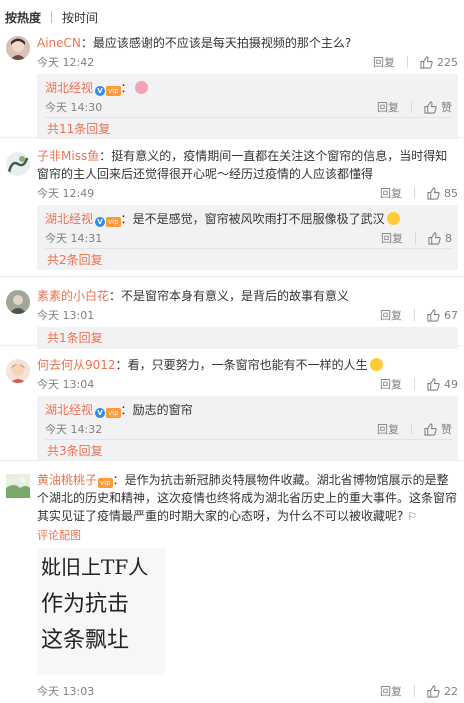 Image resolution: width=464 pixels, height=703 pixels. What do you see at coordinates (442, 193) in the screenshot?
I see `like-button: 85` at bounding box center [442, 193].